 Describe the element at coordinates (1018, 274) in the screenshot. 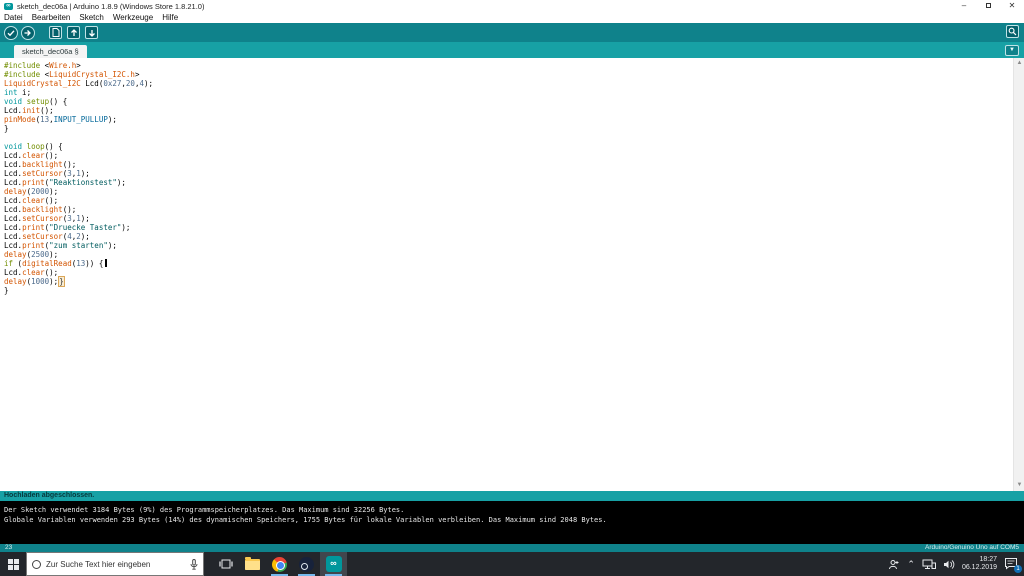

I see `editor-scrollbar: ▲ ▼` at that location.